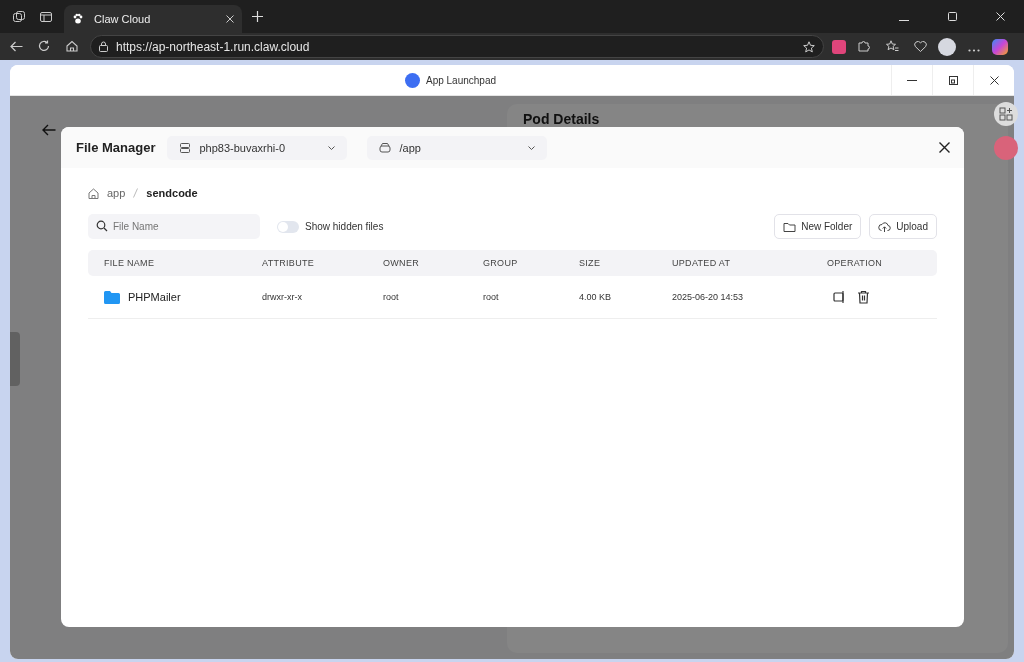  Describe the element at coordinates (974, 50) in the screenshot. I see `more-icon` at that location.